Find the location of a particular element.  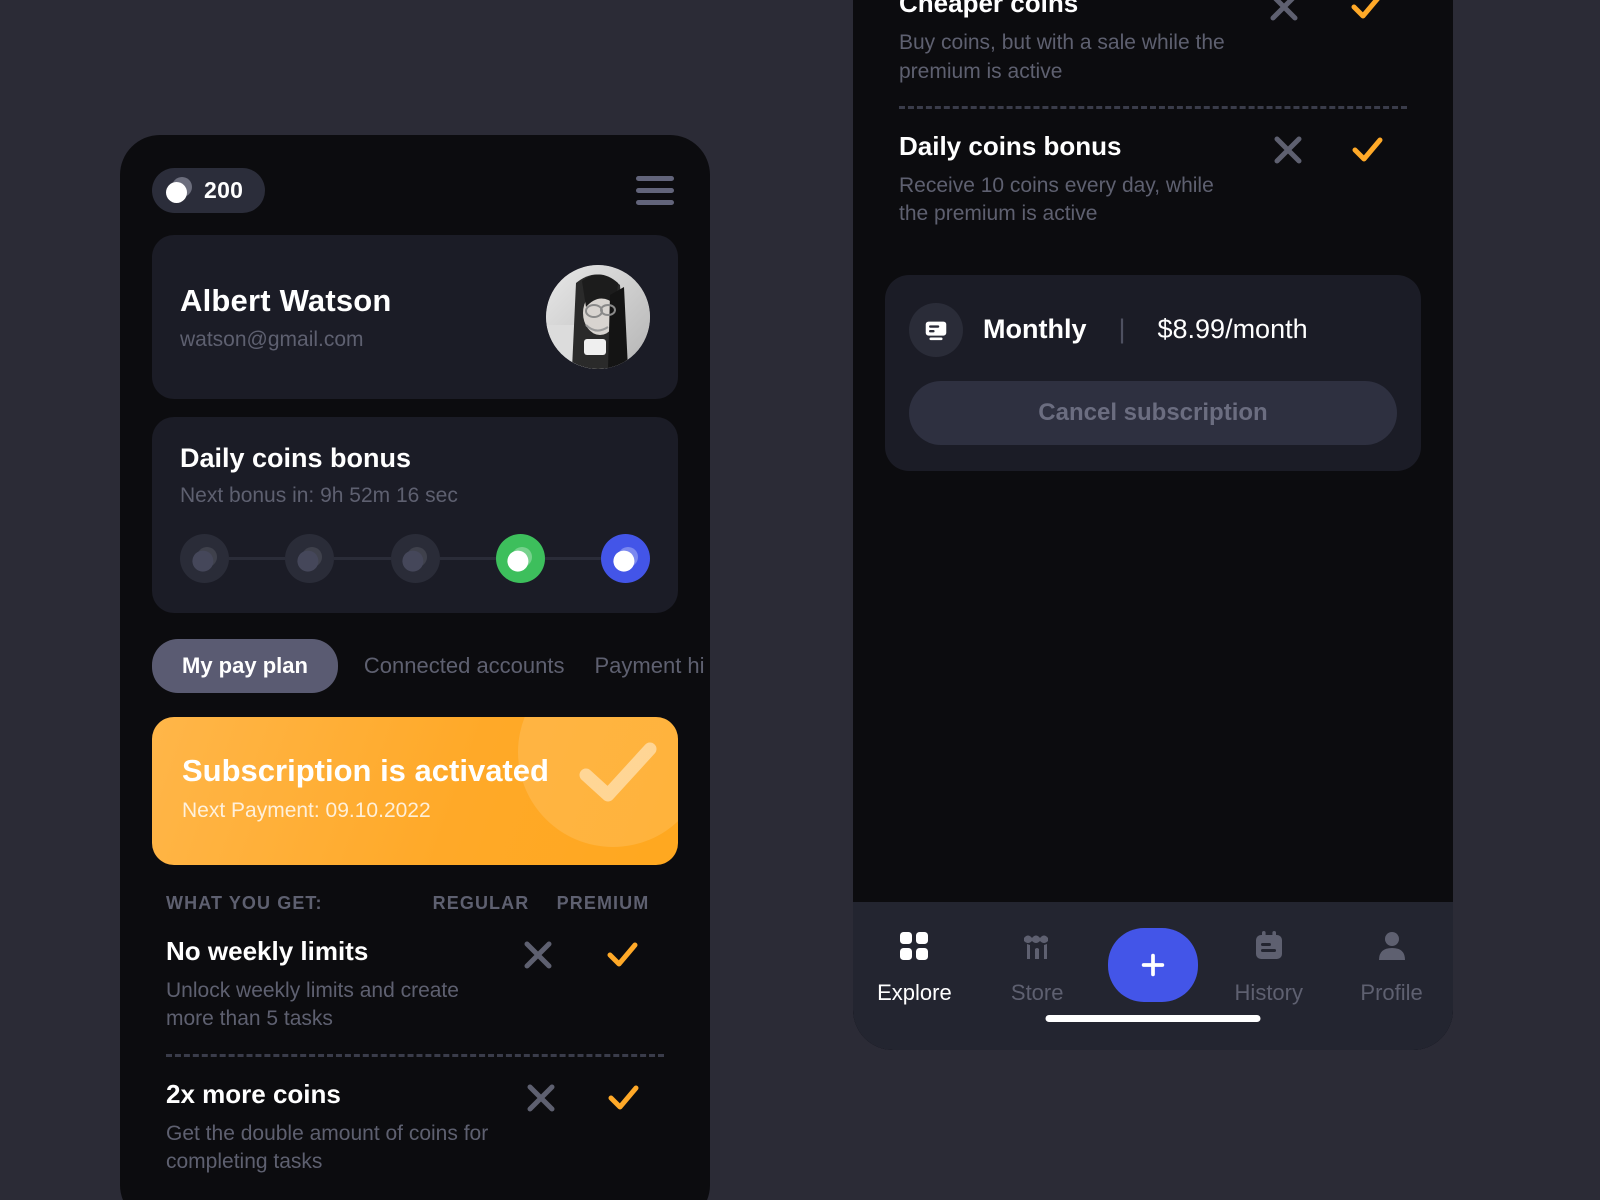

nav-item-explore: Explore is located at coordinates (914, 965).